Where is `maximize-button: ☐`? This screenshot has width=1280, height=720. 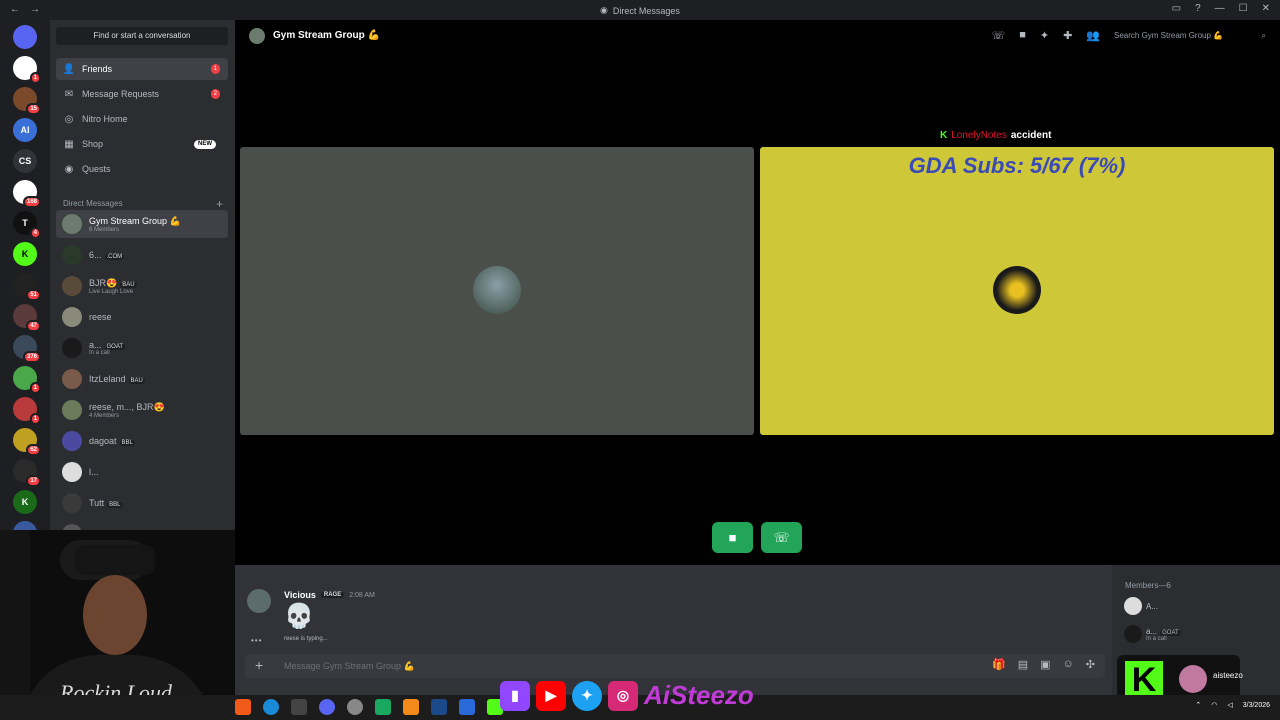 maximize-button: ☐ is located at coordinates (1243, 8).